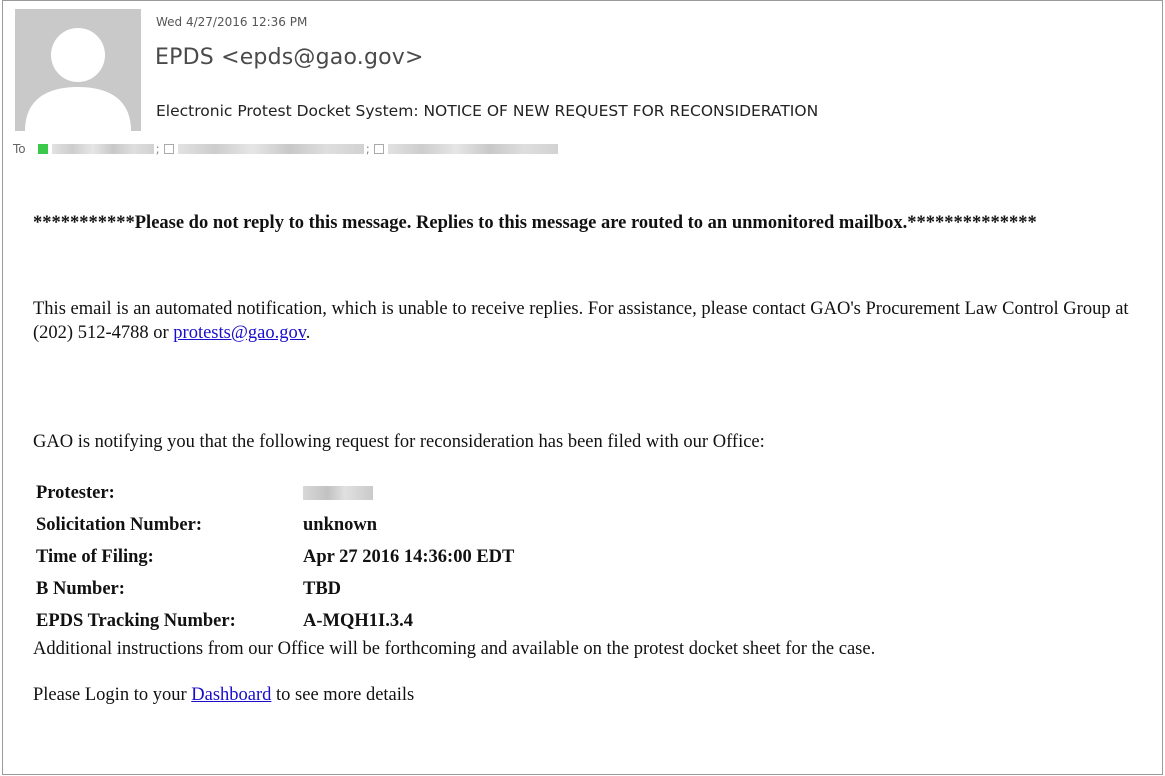 The image size is (1165, 776). I want to click on detail-value: A-MQH1I.3.4, so click(358, 620).